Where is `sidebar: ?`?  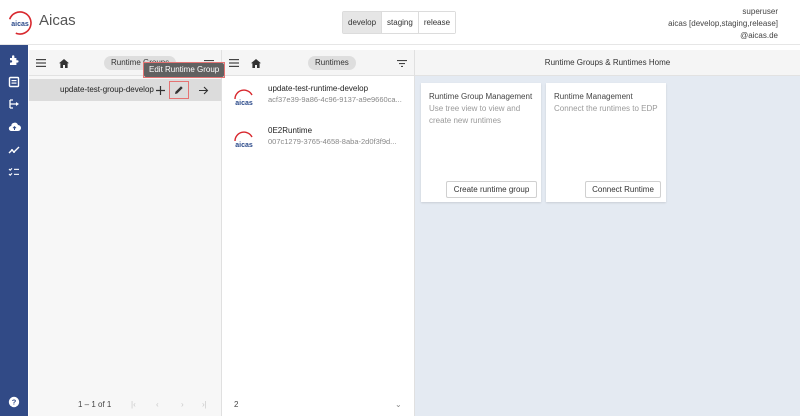
sidebar: ? is located at coordinates (14, 230).